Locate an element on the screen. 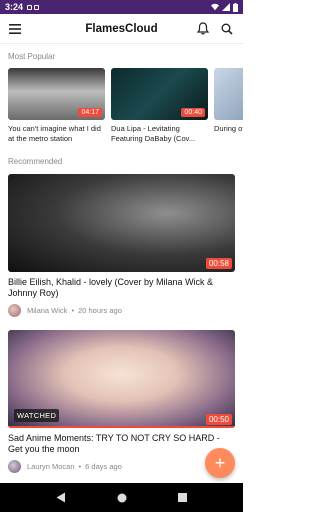 Image resolution: width=320 pixels, height=512 pixels. menu-button is located at coordinates (15, 29).